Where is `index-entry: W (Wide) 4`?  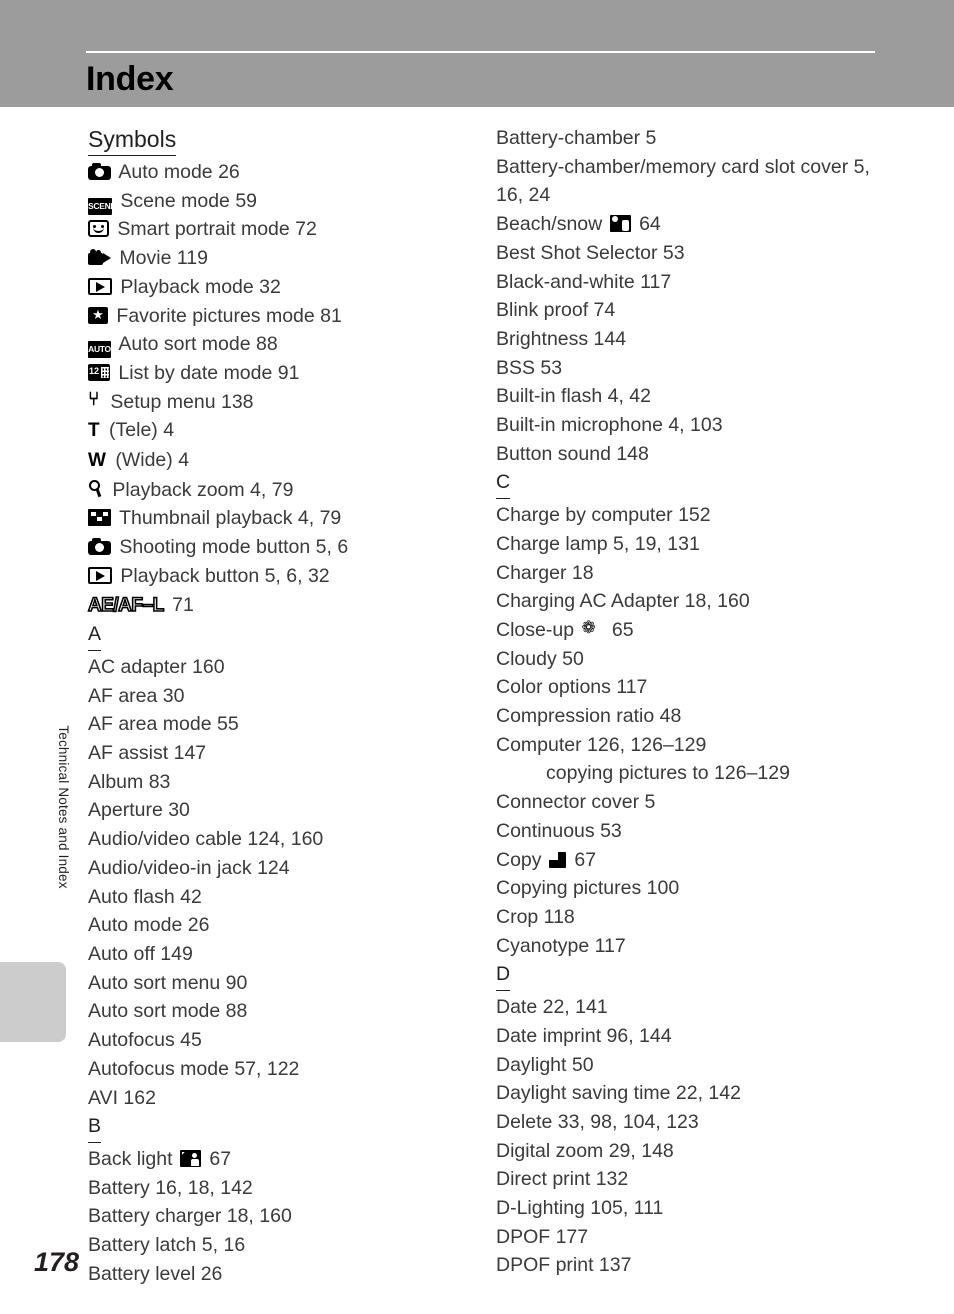 index-entry: W (Wide) 4 is located at coordinates (278, 461).